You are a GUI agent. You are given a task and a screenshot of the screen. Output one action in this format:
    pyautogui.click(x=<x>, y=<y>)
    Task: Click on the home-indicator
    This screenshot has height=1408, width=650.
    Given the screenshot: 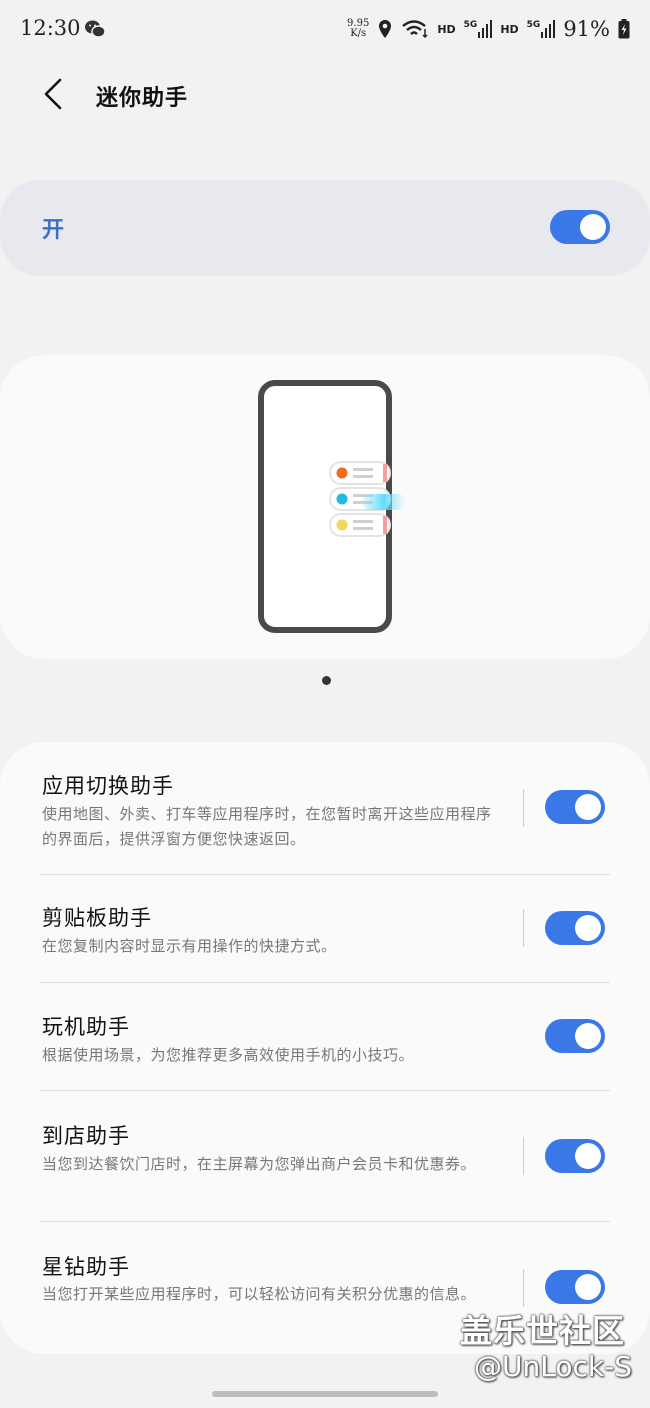 What is the action you would take?
    pyautogui.click(x=325, y=1394)
    